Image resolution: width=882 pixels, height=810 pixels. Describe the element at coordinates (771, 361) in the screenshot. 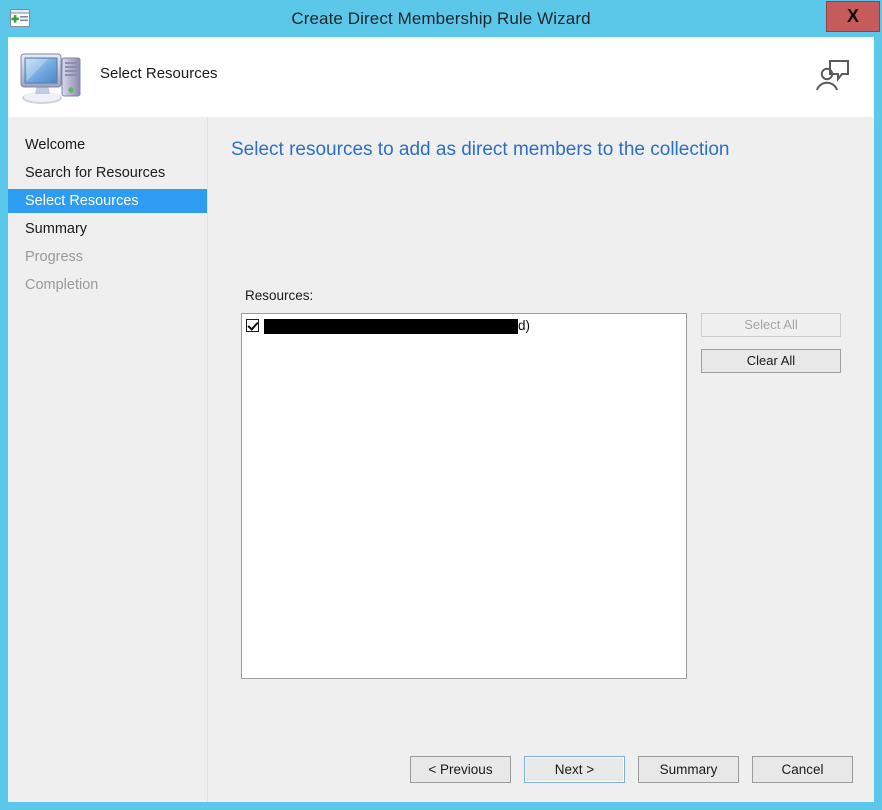

I see `clear-all-button: Clear All` at that location.